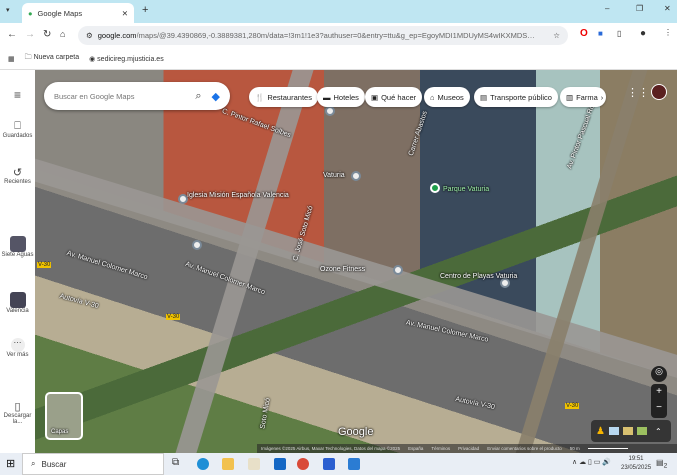  Describe the element at coordinates (17, 303) in the screenshot. I see `sidebar-item-valencia: Valencia` at that location.